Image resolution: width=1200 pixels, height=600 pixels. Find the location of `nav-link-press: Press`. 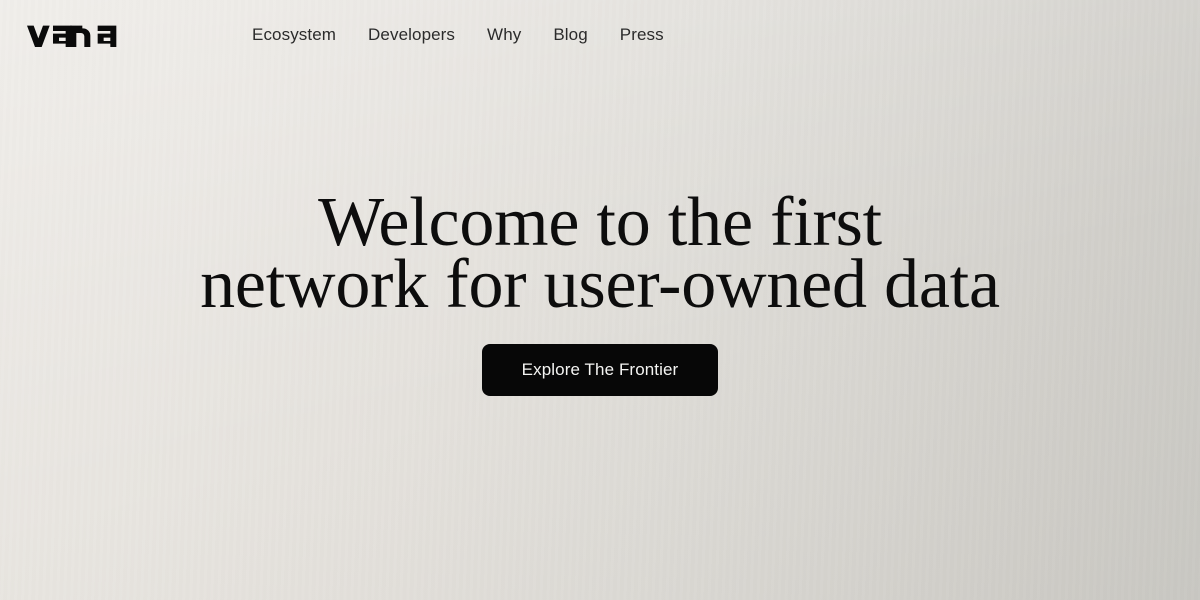

nav-link-press: Press is located at coordinates (642, 34).